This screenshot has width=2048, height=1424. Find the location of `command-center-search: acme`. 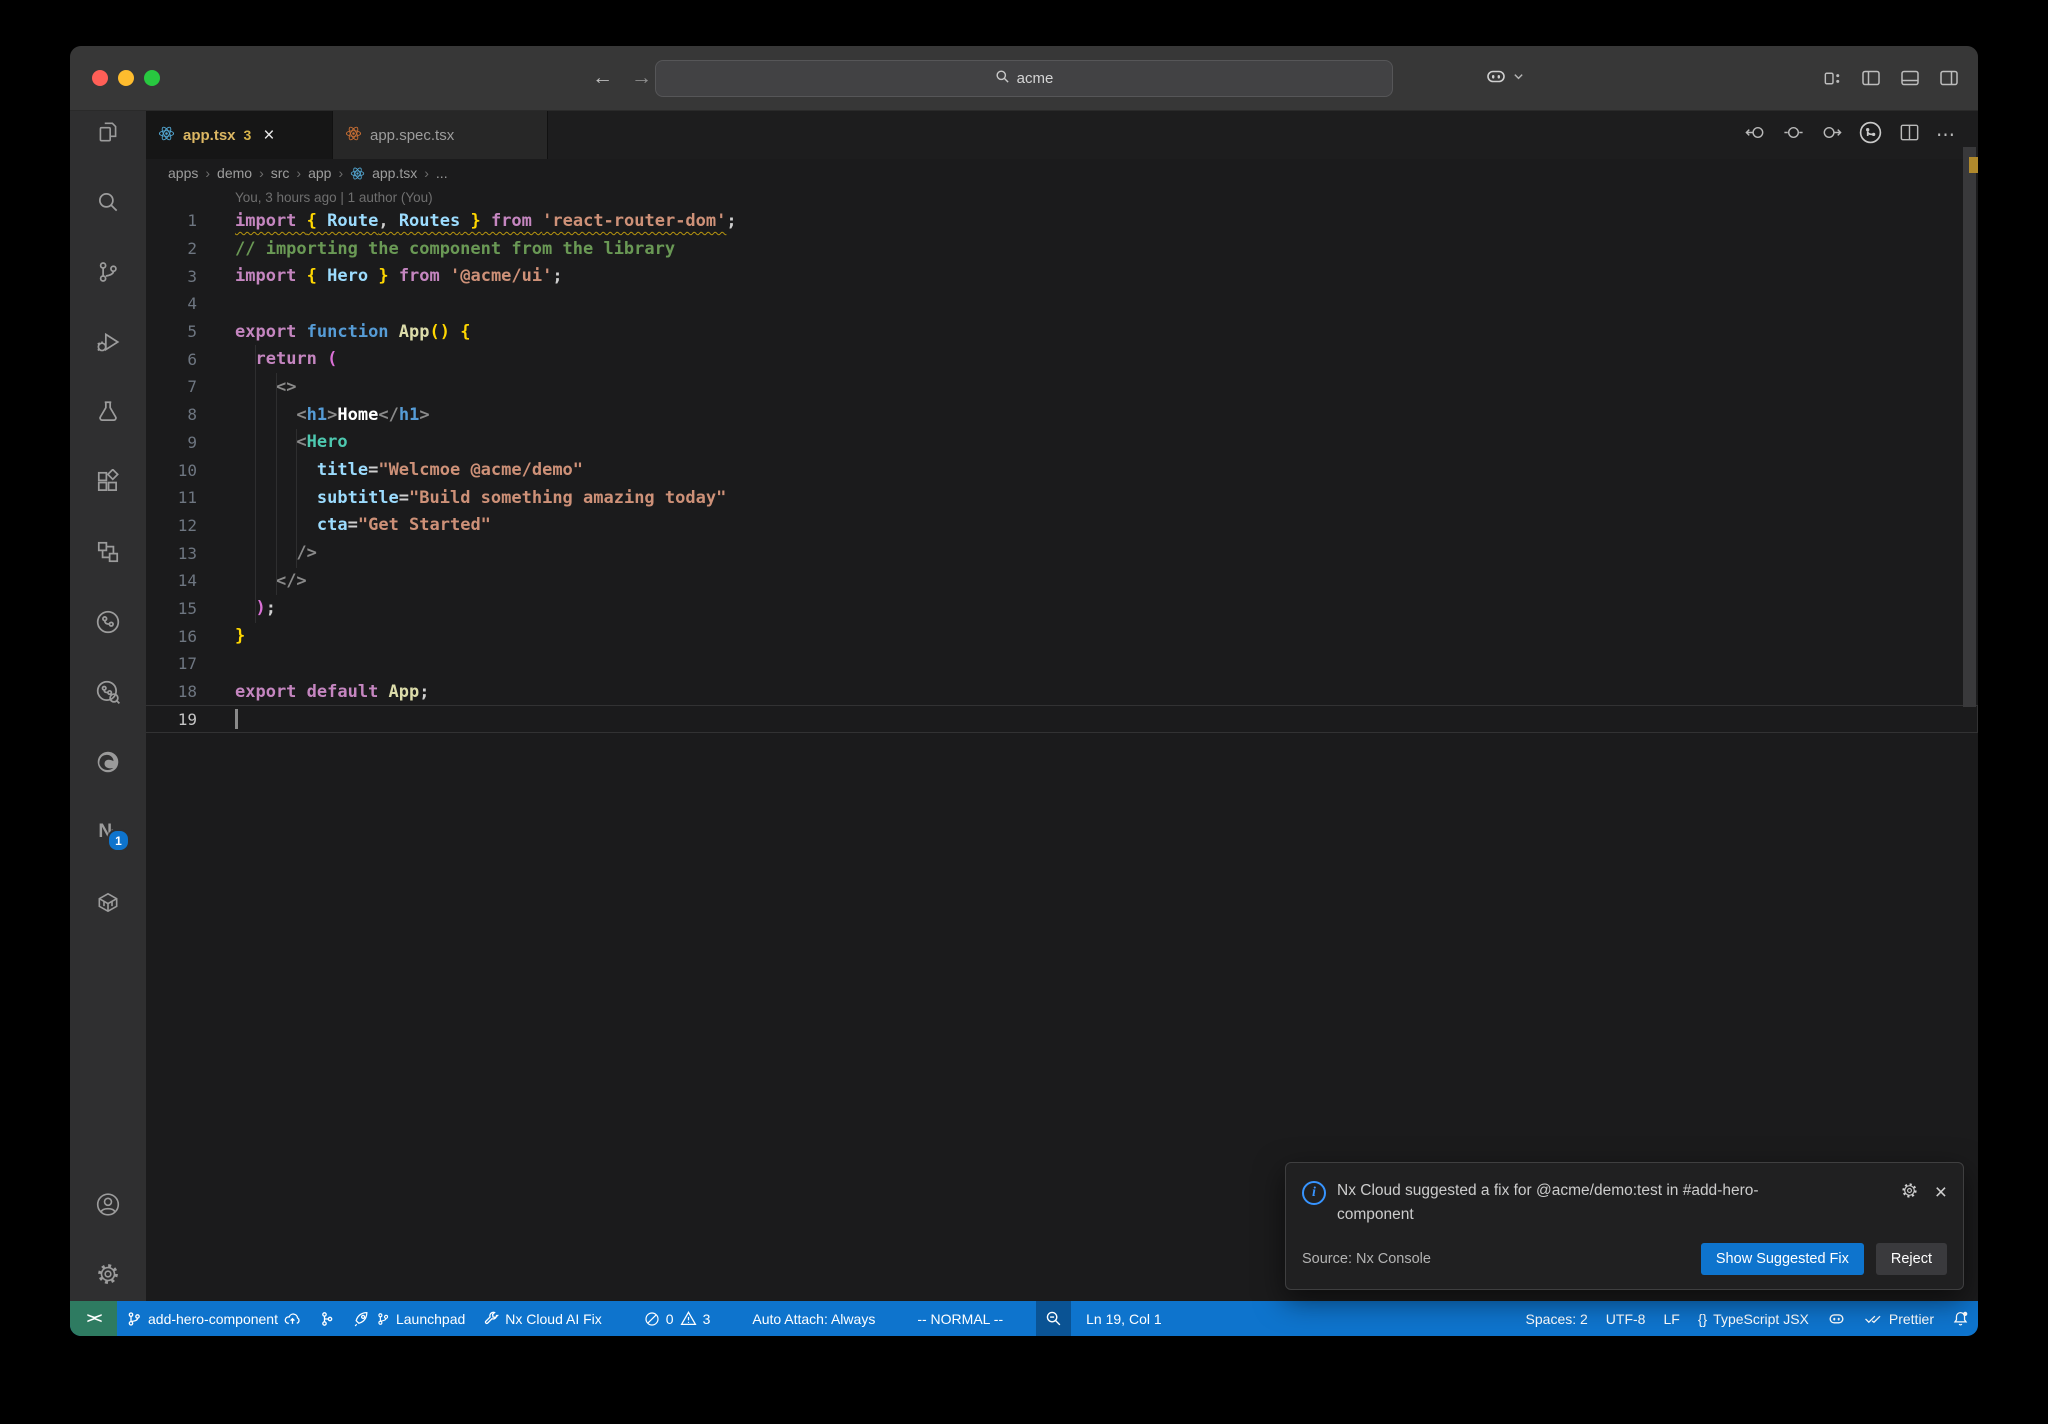

command-center-search: acme is located at coordinates (1024, 78).